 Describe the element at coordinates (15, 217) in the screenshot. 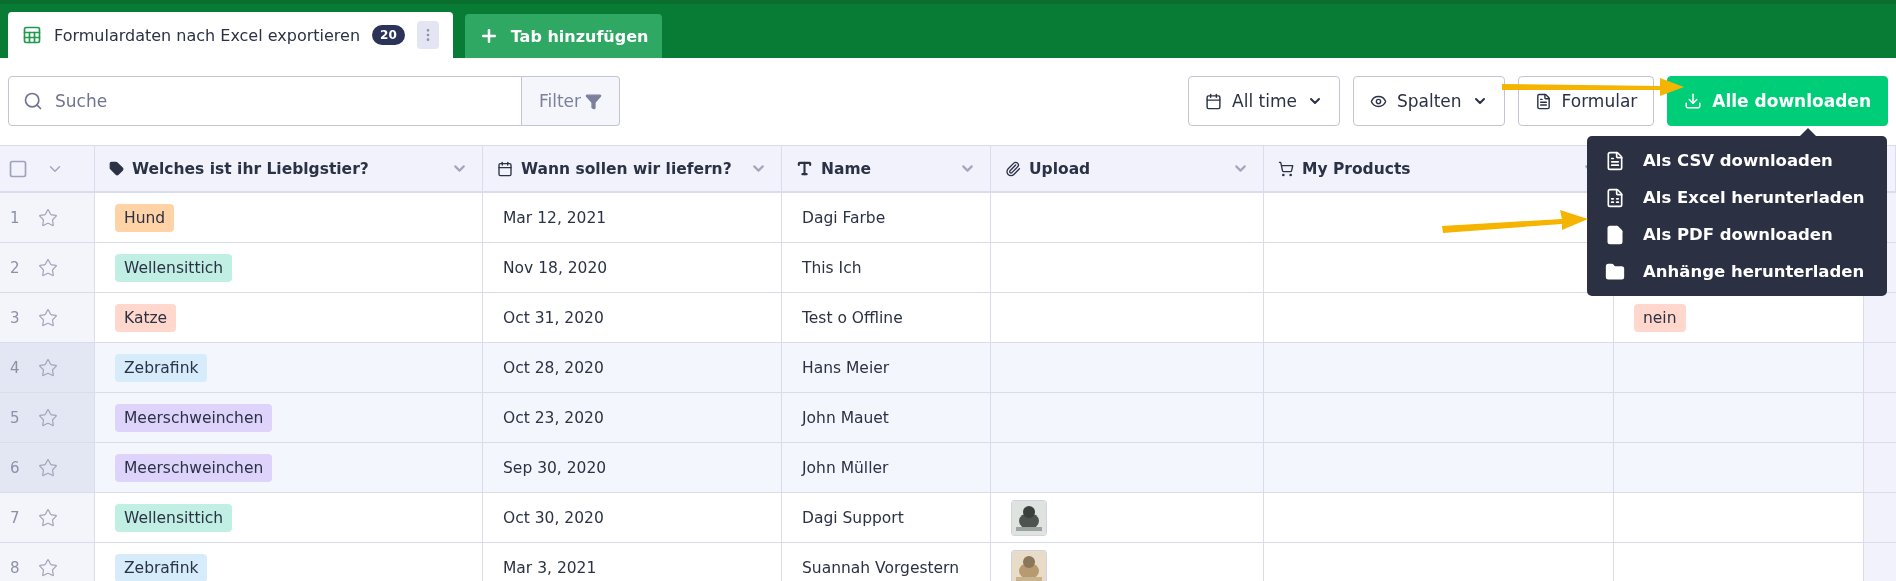

I see `row-number: 1` at that location.